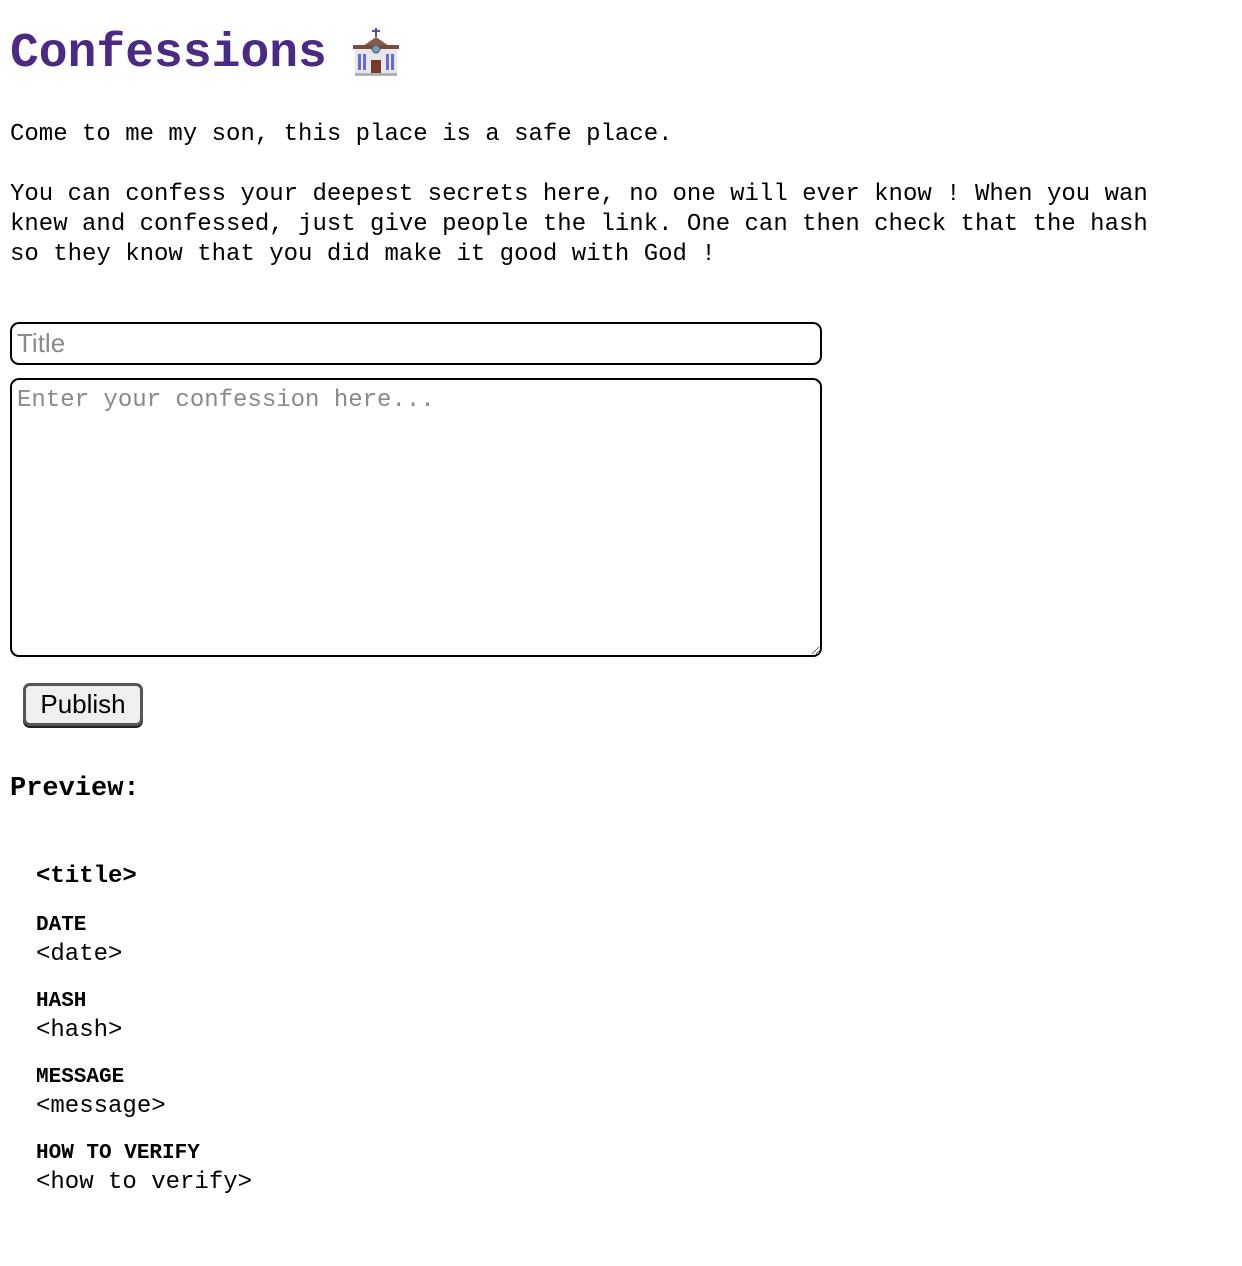 The image size is (1242, 1266). I want to click on page-title-text: Confessions, so click(168, 54).